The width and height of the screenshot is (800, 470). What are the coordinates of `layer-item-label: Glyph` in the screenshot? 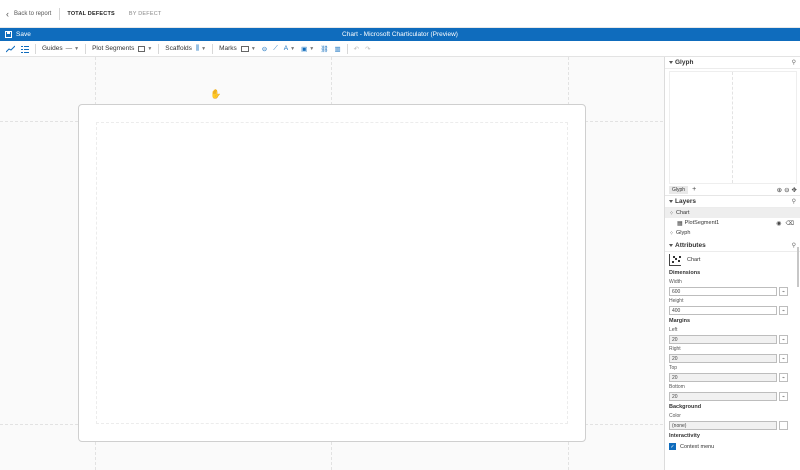 It's located at (683, 233).